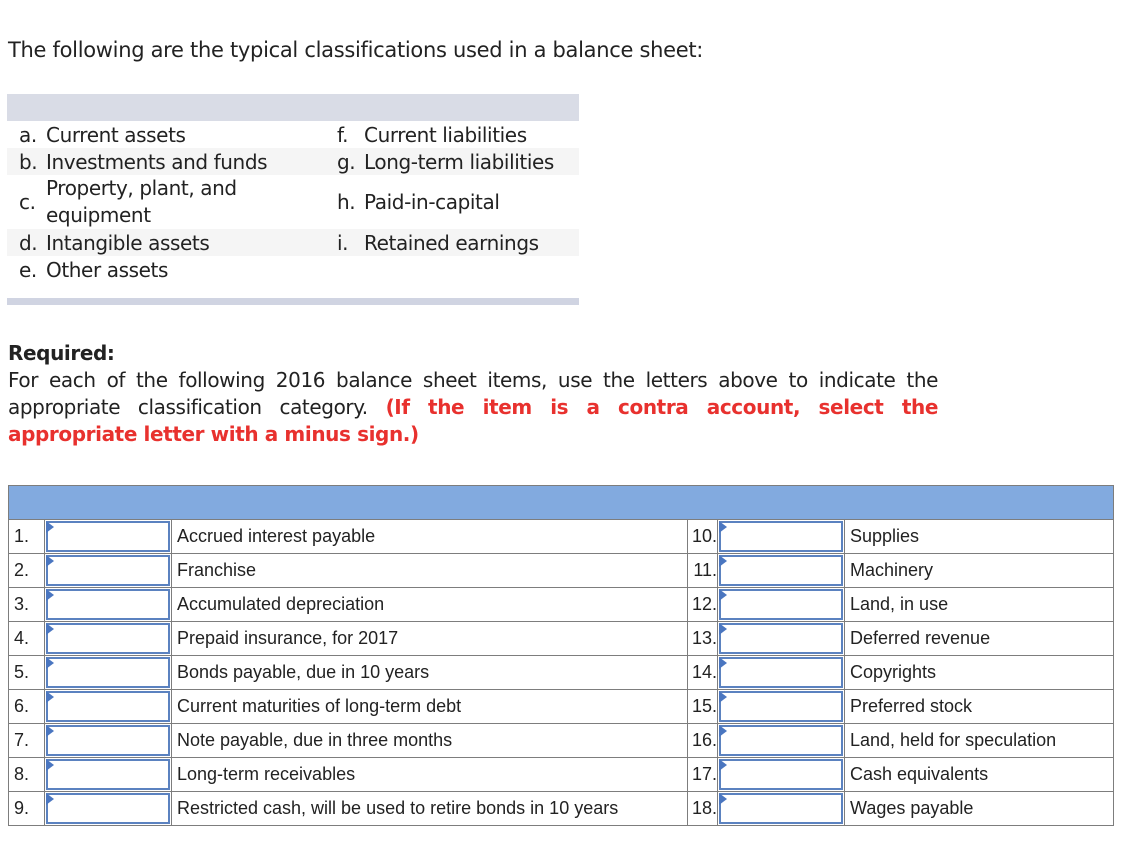 The width and height of the screenshot is (1148, 868). What do you see at coordinates (26, 808) in the screenshot?
I see `item-number: 9.` at bounding box center [26, 808].